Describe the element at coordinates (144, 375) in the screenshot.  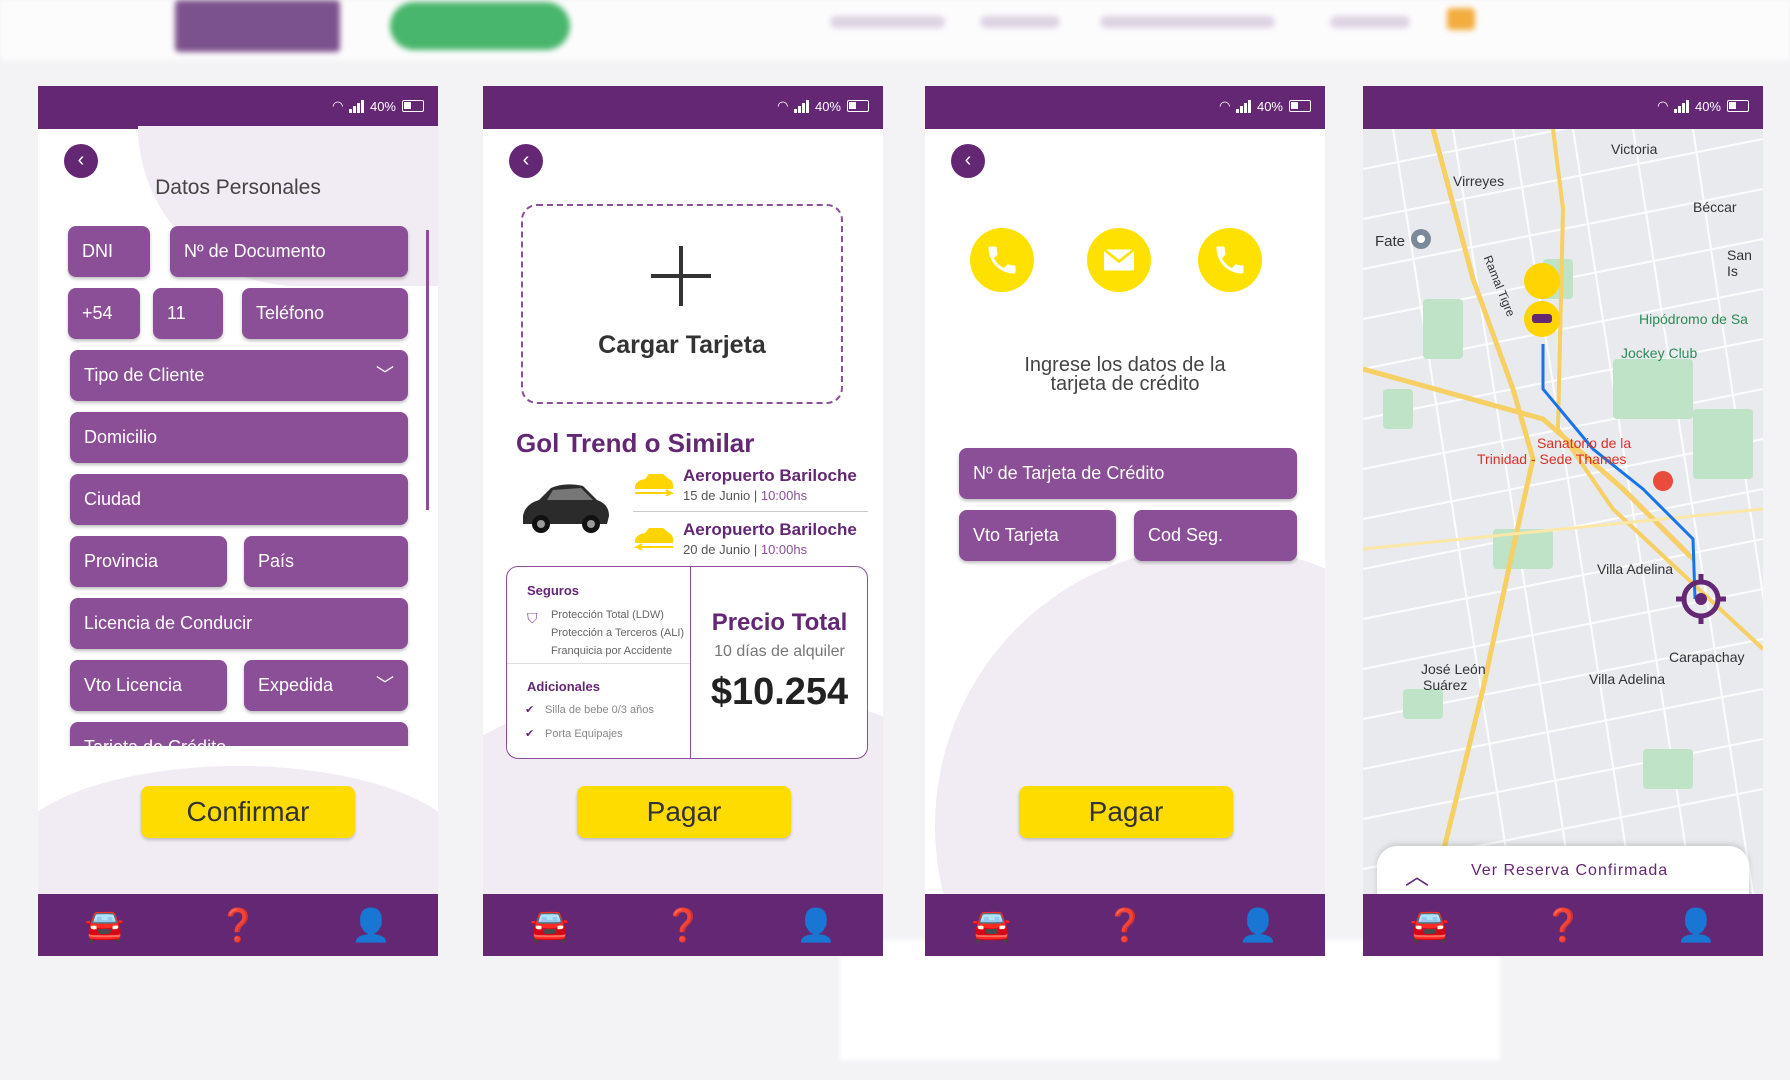
I see `tipo-cliente-label: Tipo de Cliente` at that location.